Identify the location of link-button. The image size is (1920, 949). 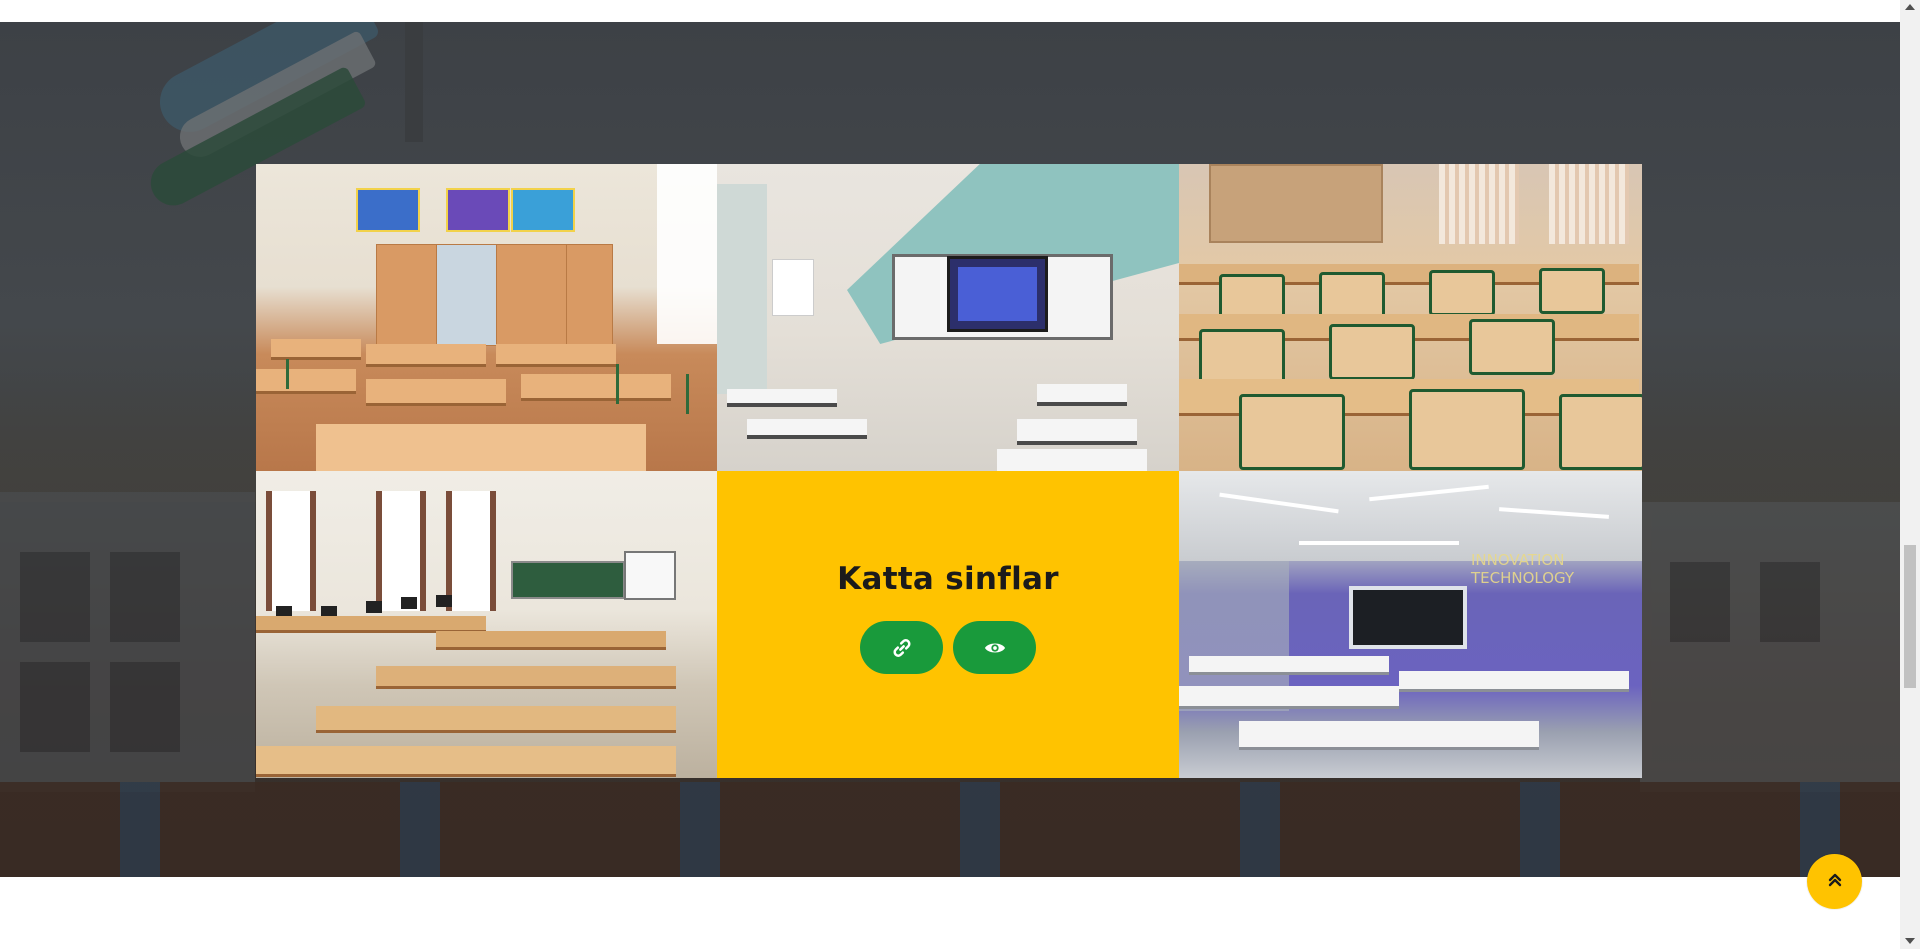
(901, 647).